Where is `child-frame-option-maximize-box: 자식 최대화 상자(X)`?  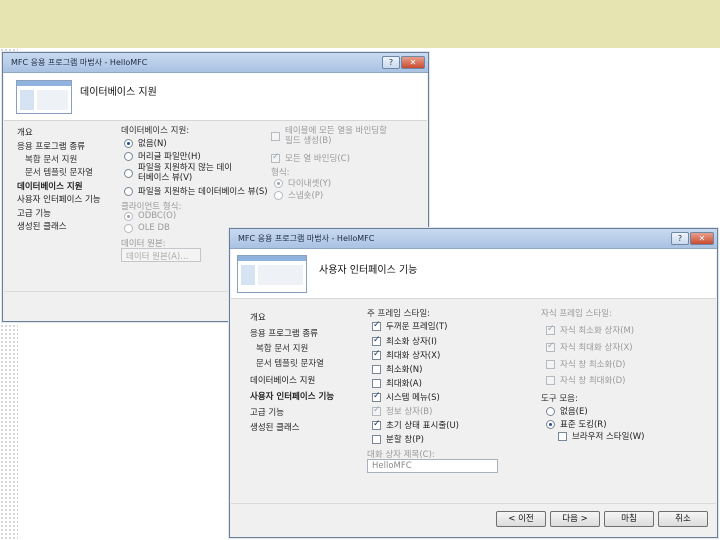
child-frame-option-maximize-box: 자식 최대화 상자(X) is located at coordinates (589, 347).